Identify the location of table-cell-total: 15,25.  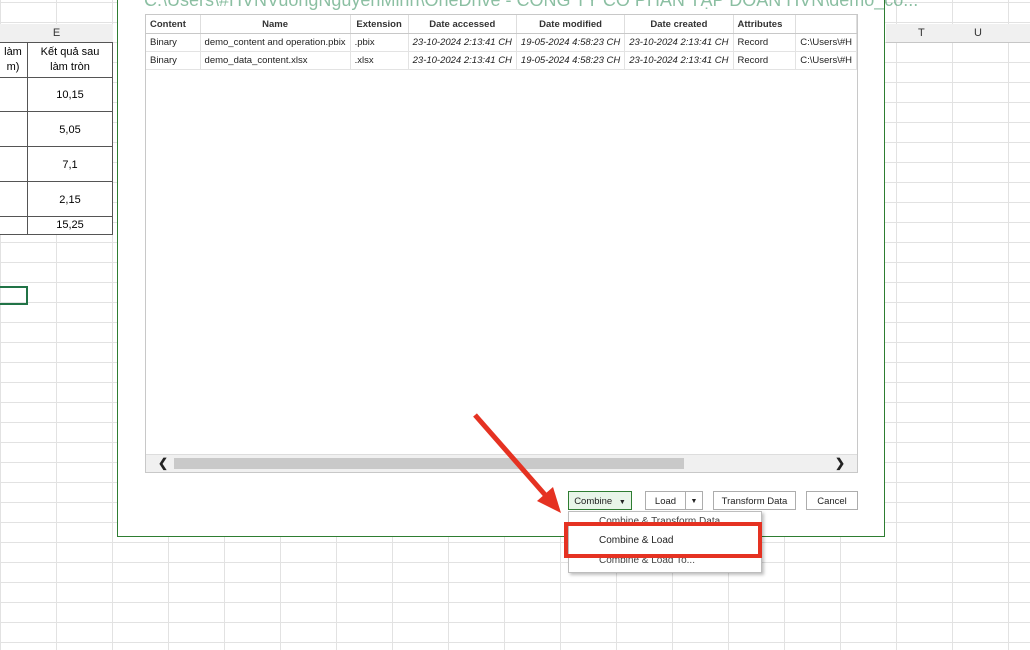
(70, 225).